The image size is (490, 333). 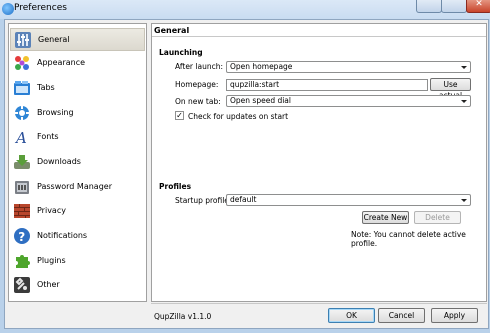 What do you see at coordinates (181, 52) in the screenshot?
I see `launching-heading: Launching` at bounding box center [181, 52].